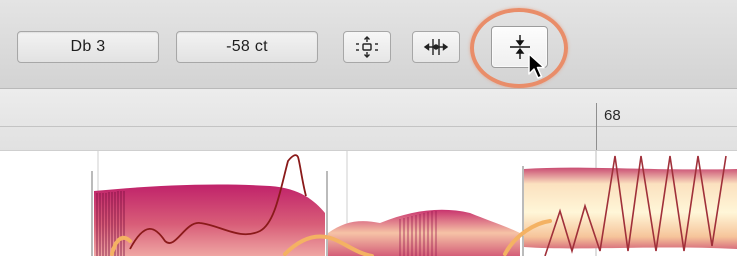  I want to click on cents-value-field: -58 ct, so click(247, 47).